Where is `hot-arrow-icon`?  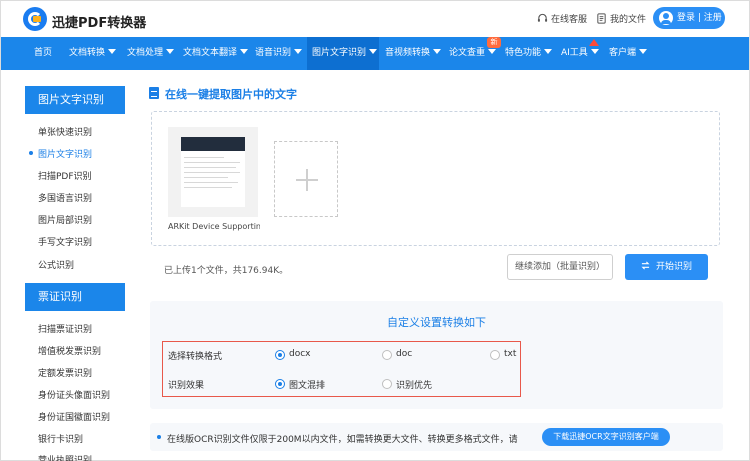
hot-arrow-icon is located at coordinates (594, 42).